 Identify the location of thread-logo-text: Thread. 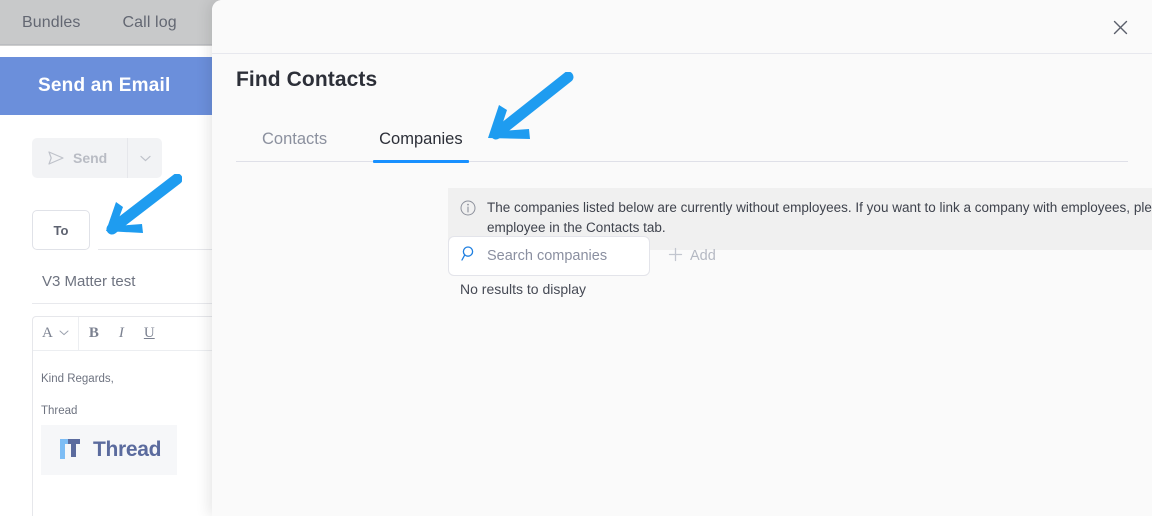
(127, 449).